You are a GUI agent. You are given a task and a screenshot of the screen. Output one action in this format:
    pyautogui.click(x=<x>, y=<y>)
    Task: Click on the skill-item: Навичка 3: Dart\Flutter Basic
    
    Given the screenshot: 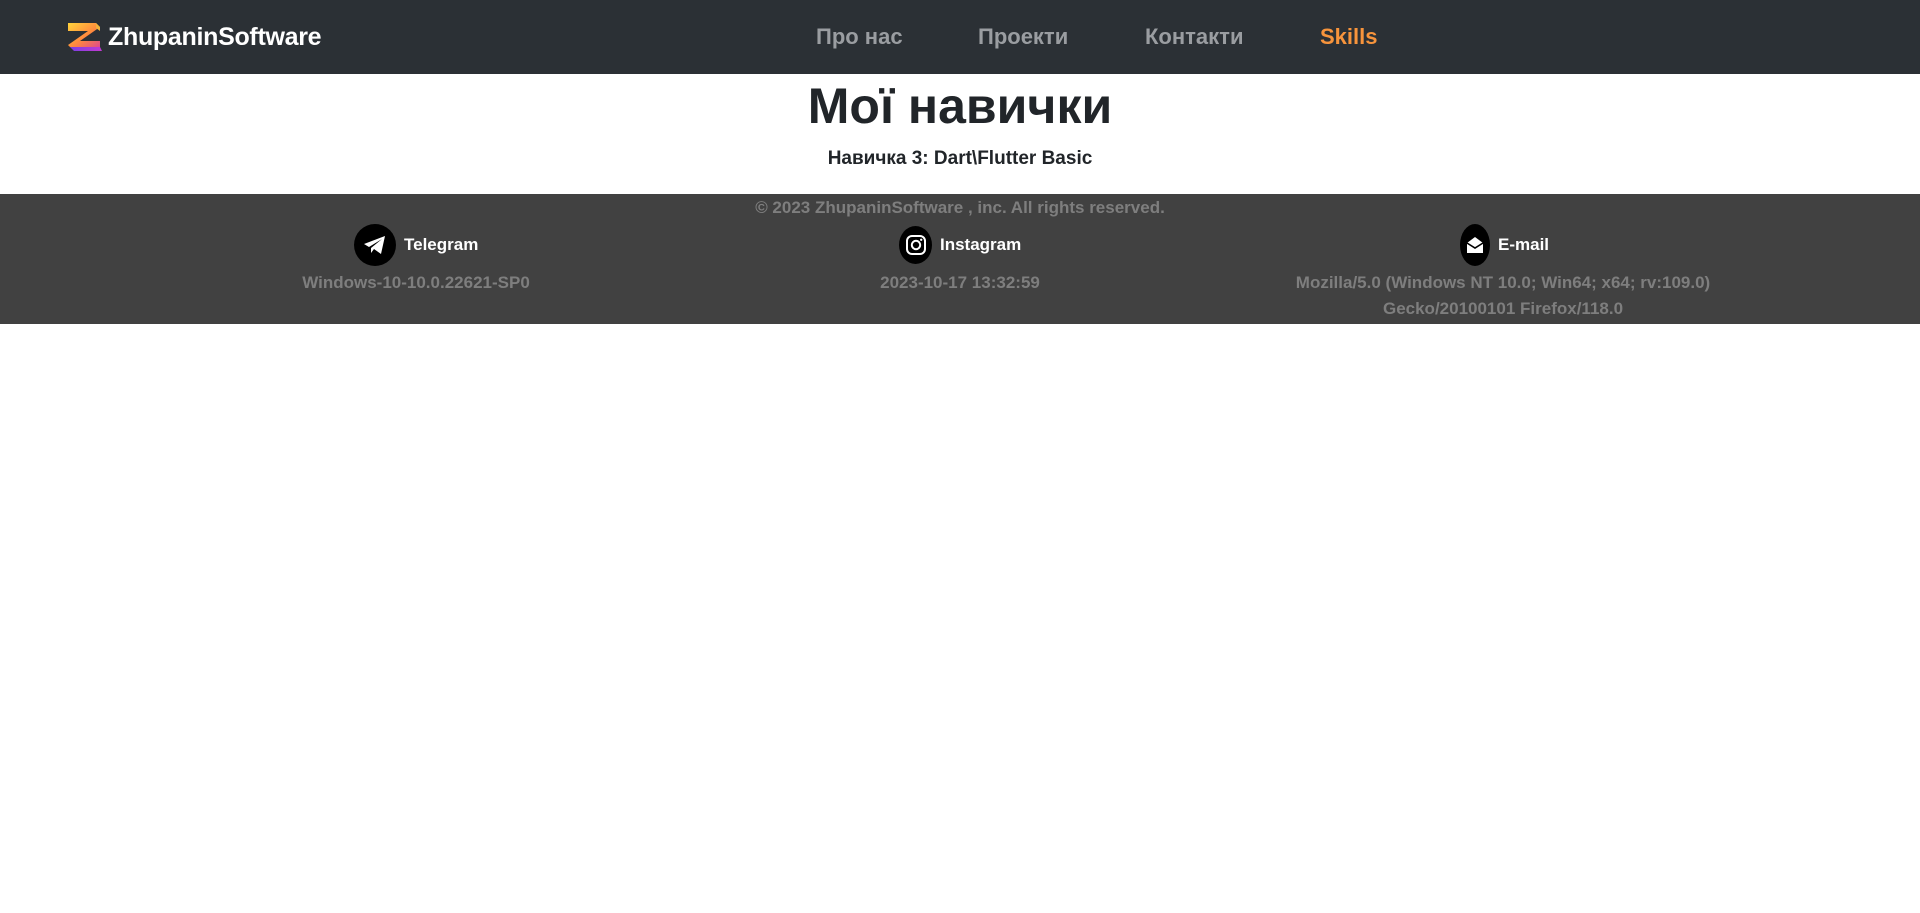 What is the action you would take?
    pyautogui.click(x=960, y=158)
    